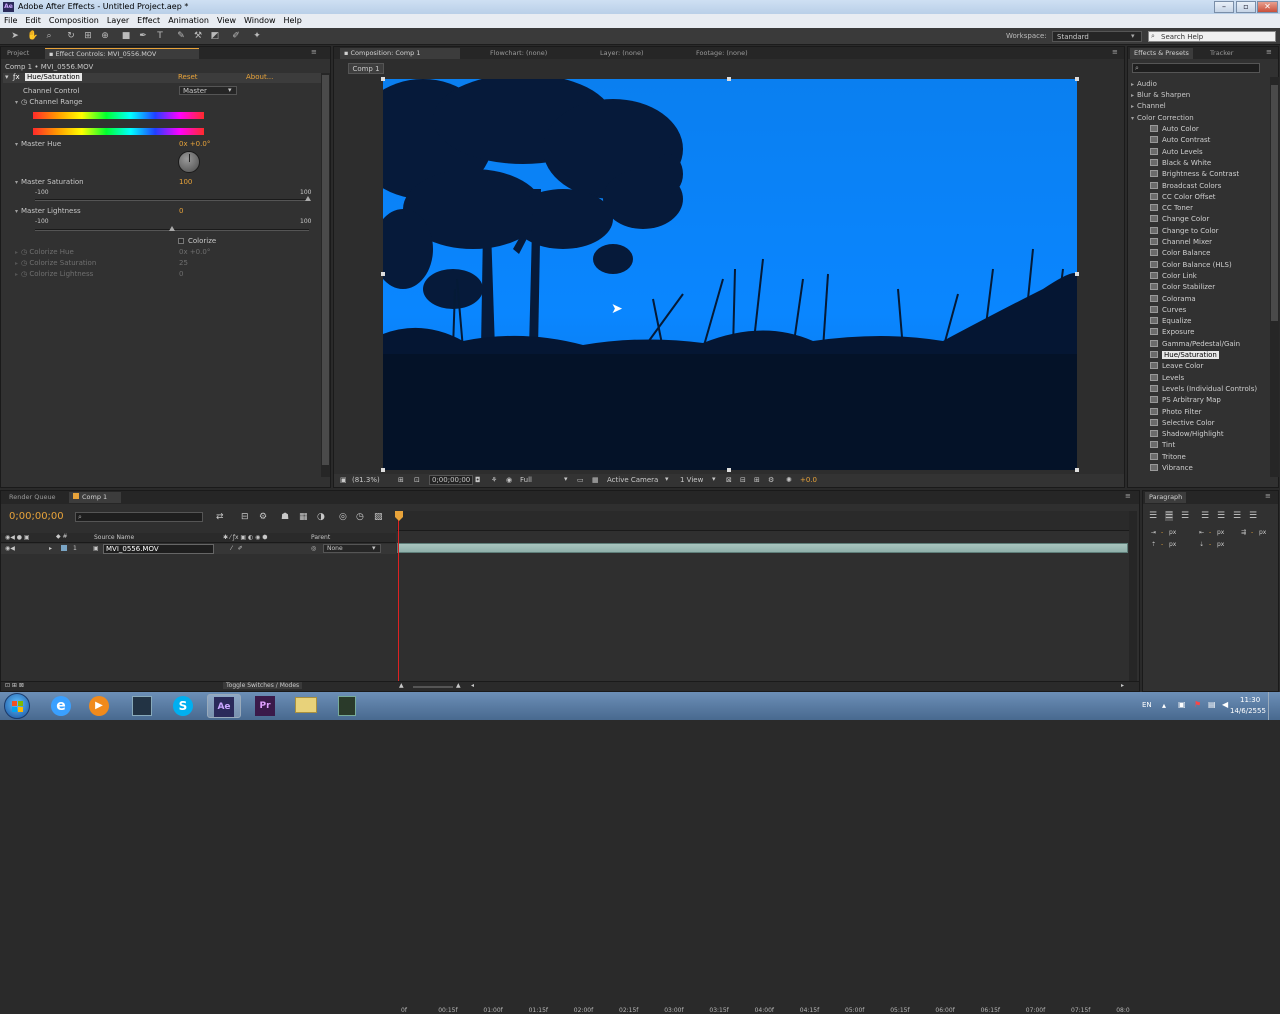 The width and height of the screenshot is (1280, 1014). What do you see at coordinates (48, 211) in the screenshot?
I see `master-lightness-row: ▾ Master Lightness` at bounding box center [48, 211].